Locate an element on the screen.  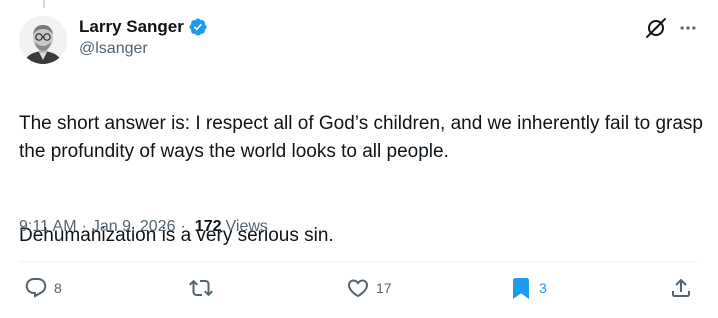
post-date: Jan 9, 2026 is located at coordinates (134, 227).